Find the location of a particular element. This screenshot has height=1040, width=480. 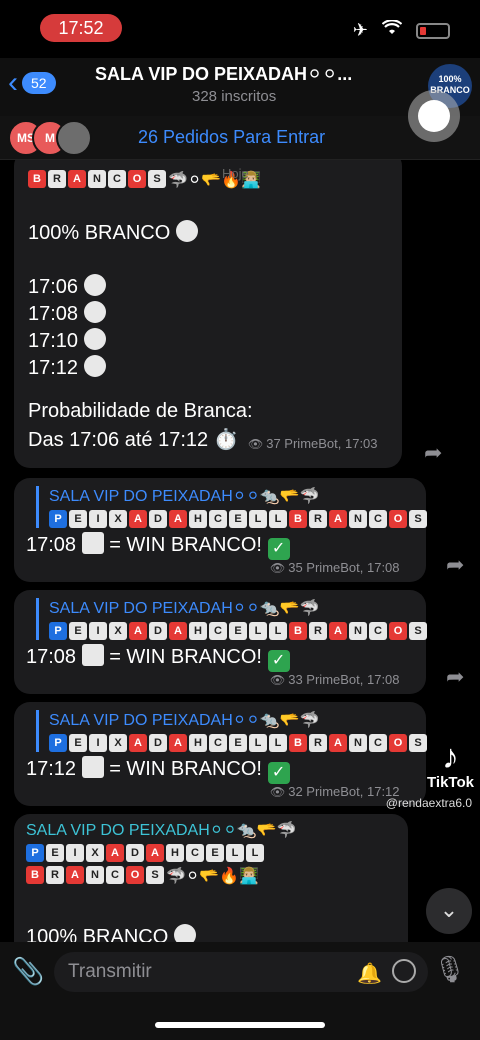

message-meta: 👁 35 PrimeBot, 17:08 is located at coordinates (335, 567).